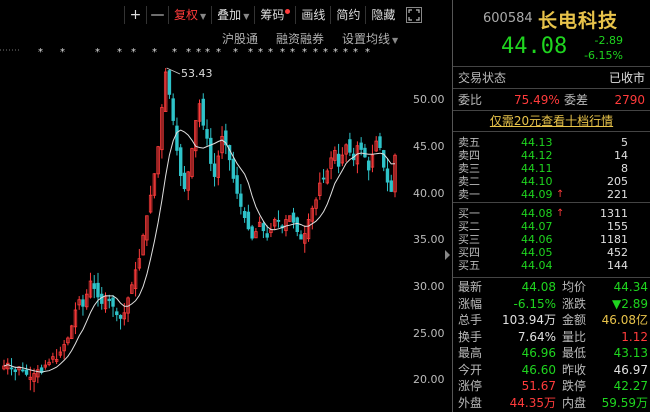 The height and width of the screenshot is (412, 650). Describe the element at coordinates (429, 99) in the screenshot. I see `y-tick-label: 50.00` at that location.